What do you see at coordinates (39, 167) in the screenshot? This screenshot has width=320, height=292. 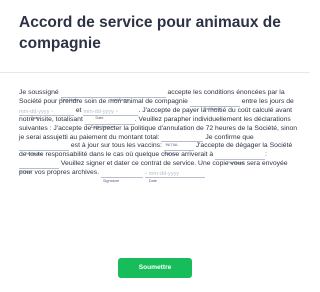 I see `initial-field-3: INITIAL` at bounding box center [39, 167].